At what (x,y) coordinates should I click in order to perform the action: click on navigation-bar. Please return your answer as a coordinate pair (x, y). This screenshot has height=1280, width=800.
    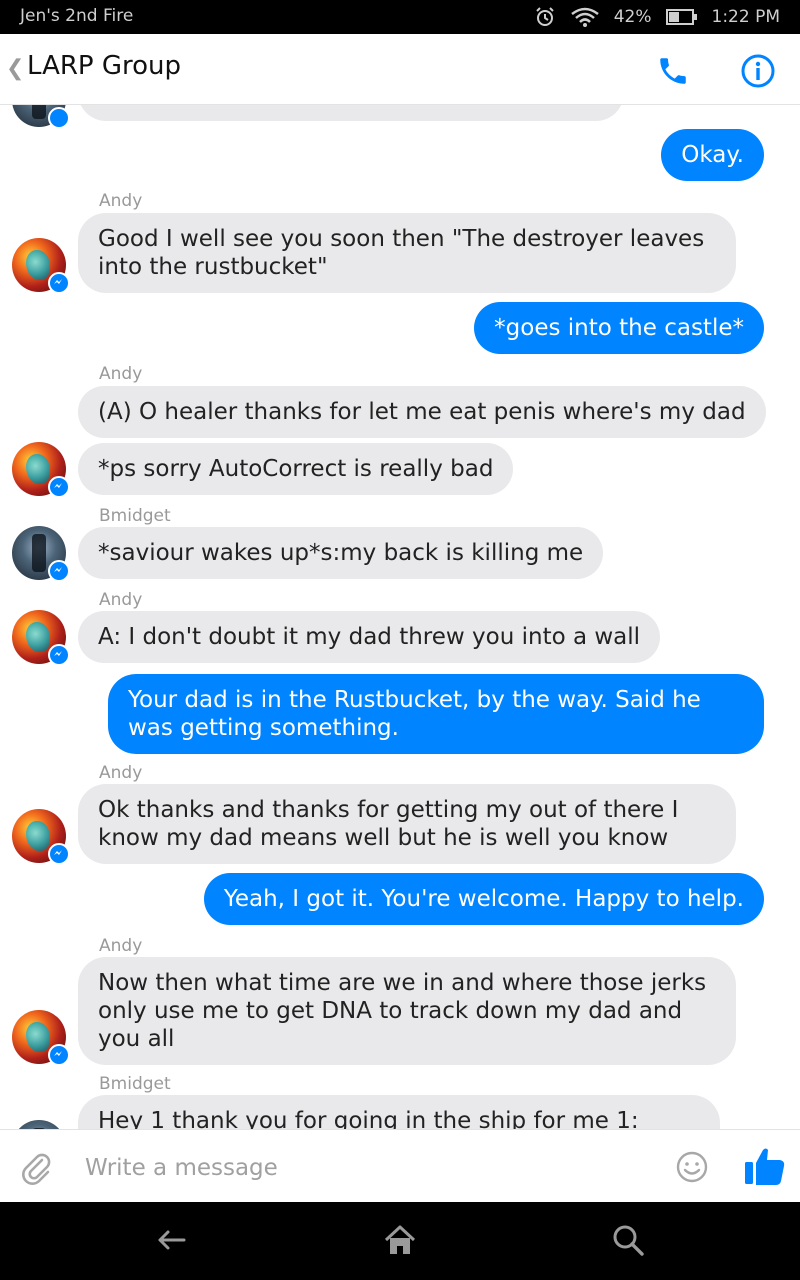
    Looking at the image, I should click on (400, 1241).